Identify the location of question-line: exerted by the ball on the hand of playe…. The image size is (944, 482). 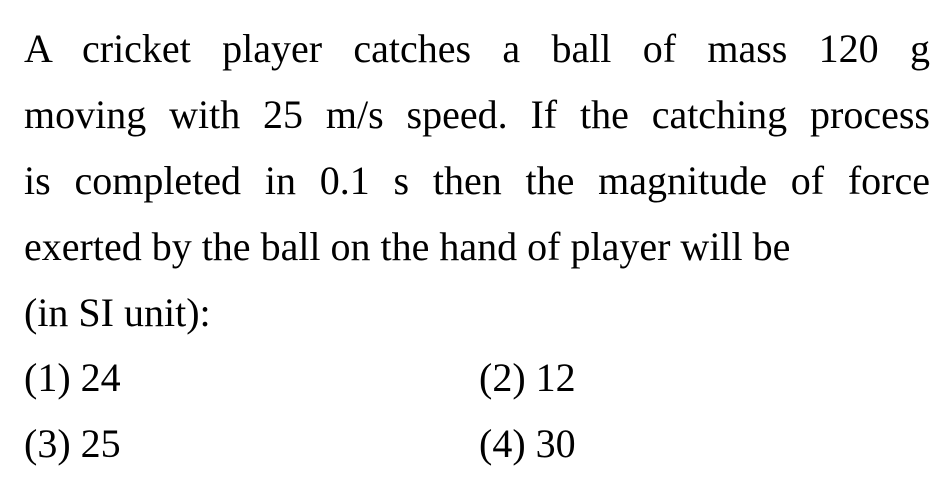
(407, 246).